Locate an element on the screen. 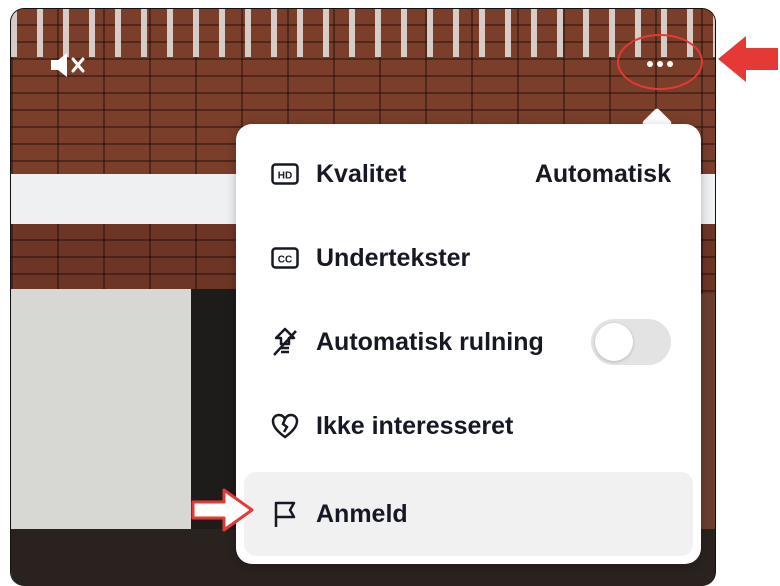 The width and height of the screenshot is (780, 586). cc-icon: CC is located at coordinates (285, 258).